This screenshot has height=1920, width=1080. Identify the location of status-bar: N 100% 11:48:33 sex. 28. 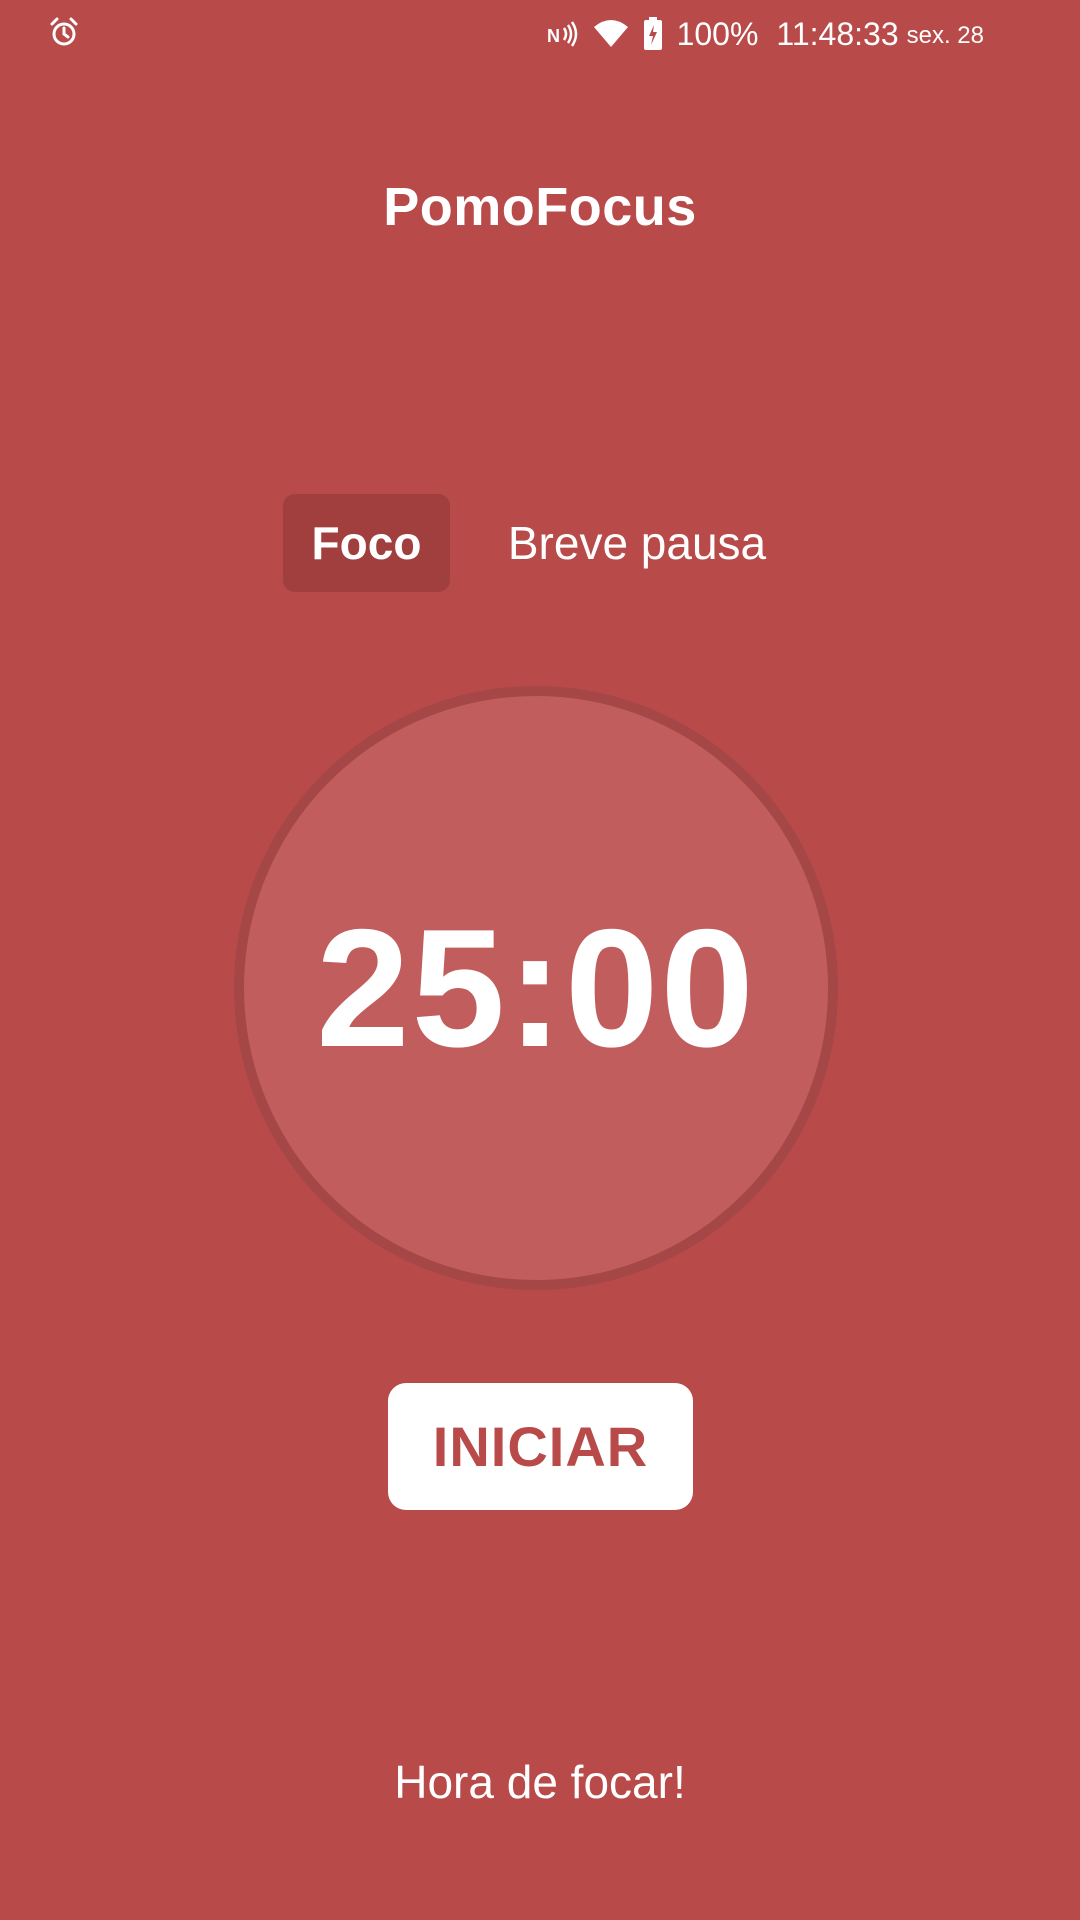
(540, 35).